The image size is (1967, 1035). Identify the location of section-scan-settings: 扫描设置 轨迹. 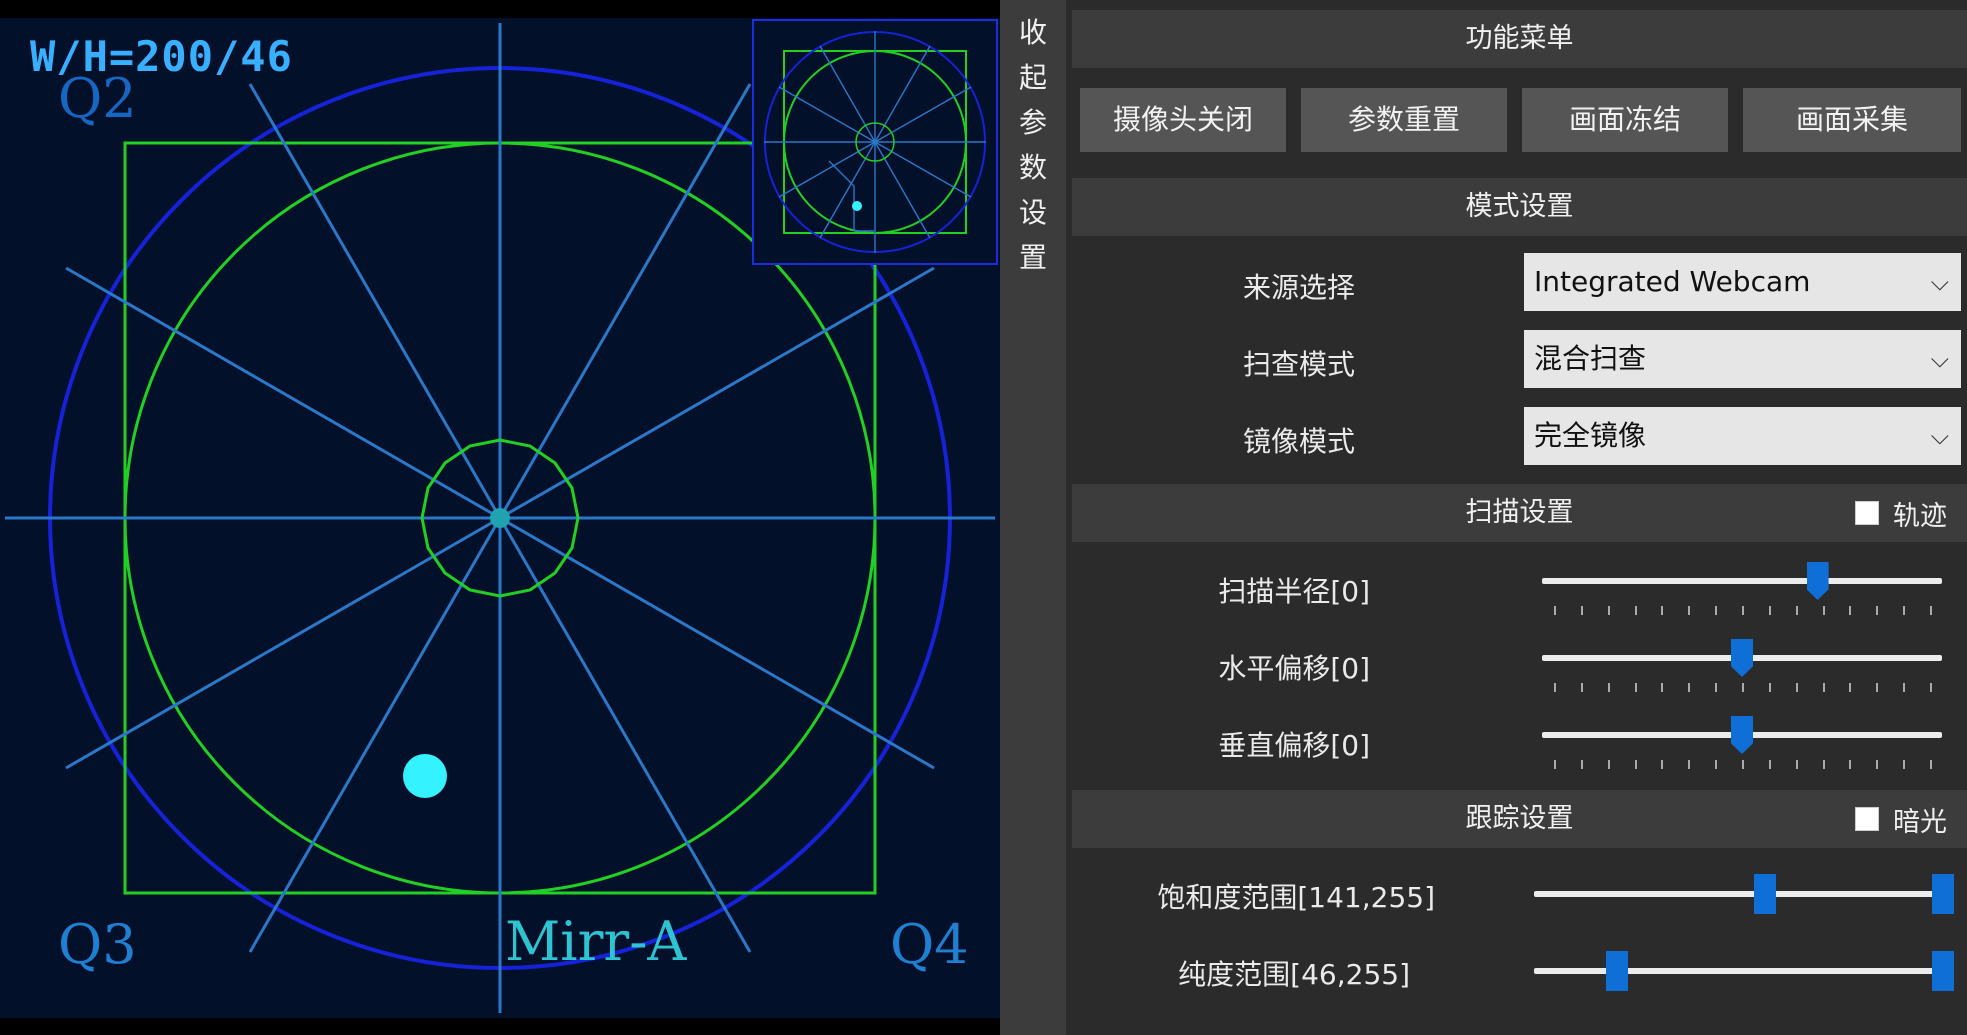
(1519, 513).